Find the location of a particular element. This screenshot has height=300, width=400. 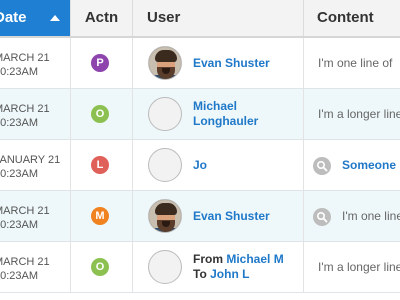

date-day: JANUARY 21 is located at coordinates (30, 160).